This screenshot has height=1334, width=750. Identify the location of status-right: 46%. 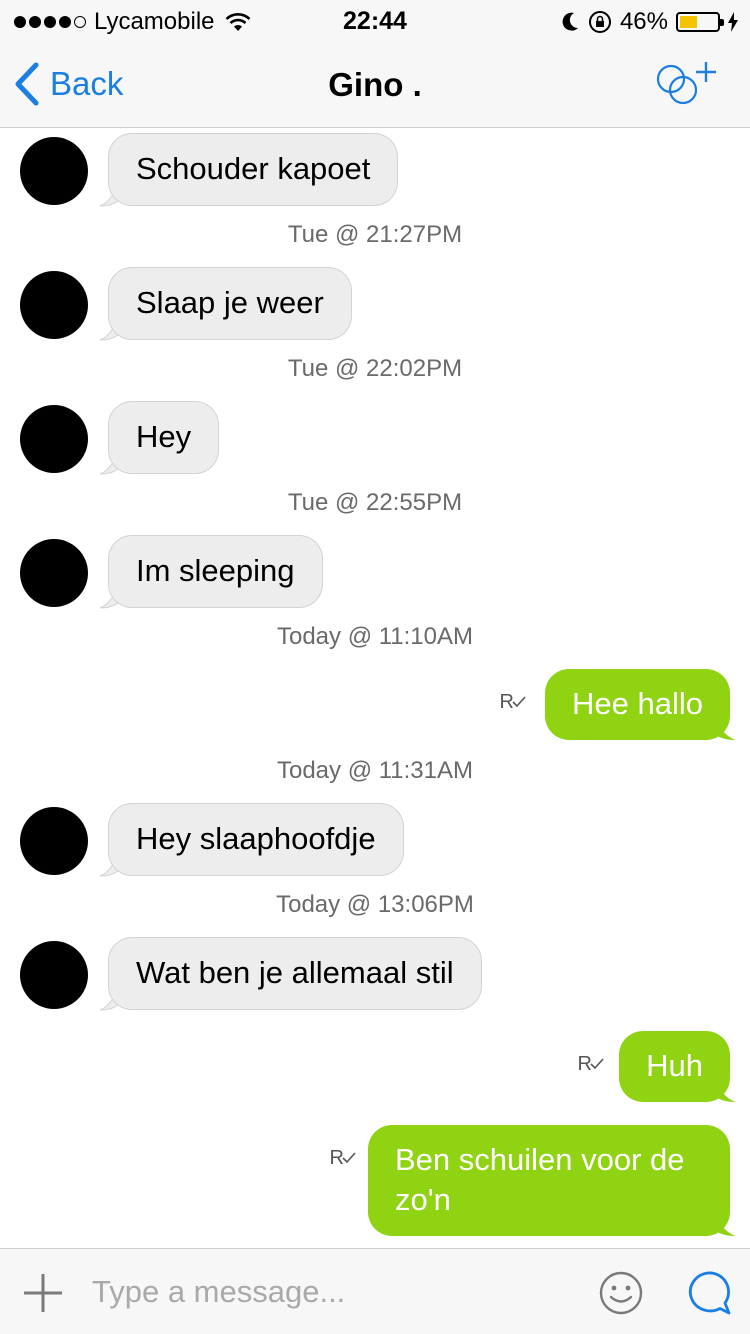
(649, 22).